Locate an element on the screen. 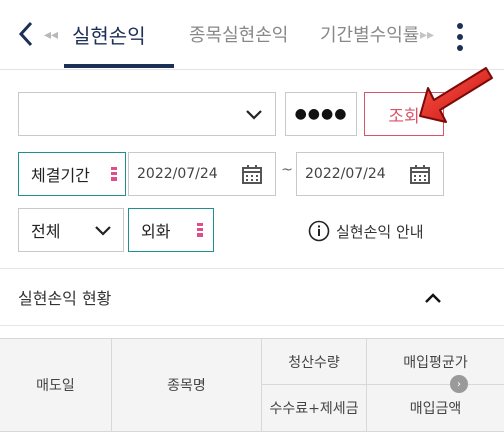  period-label: 체결기간 is located at coordinates (72, 174).